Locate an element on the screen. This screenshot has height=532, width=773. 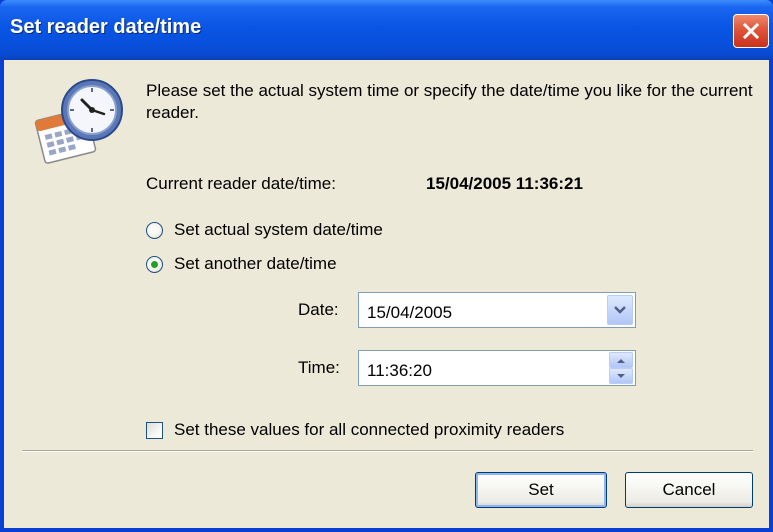
title-bar: Set reader date/time is located at coordinates (386, 30).